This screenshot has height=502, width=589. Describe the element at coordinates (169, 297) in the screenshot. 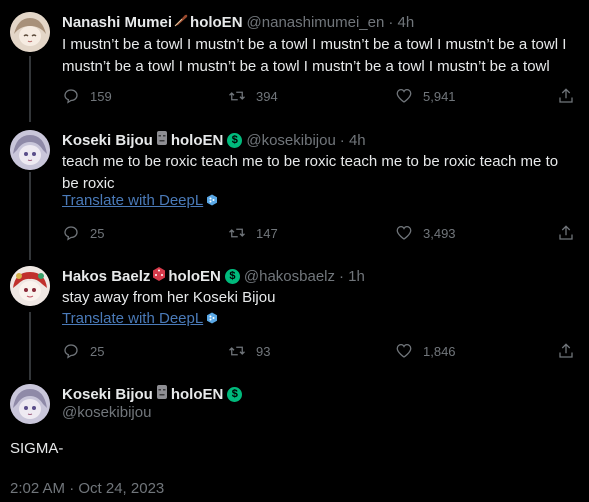

I see `tweet-text: stay away from her Koseki Bijou` at that location.